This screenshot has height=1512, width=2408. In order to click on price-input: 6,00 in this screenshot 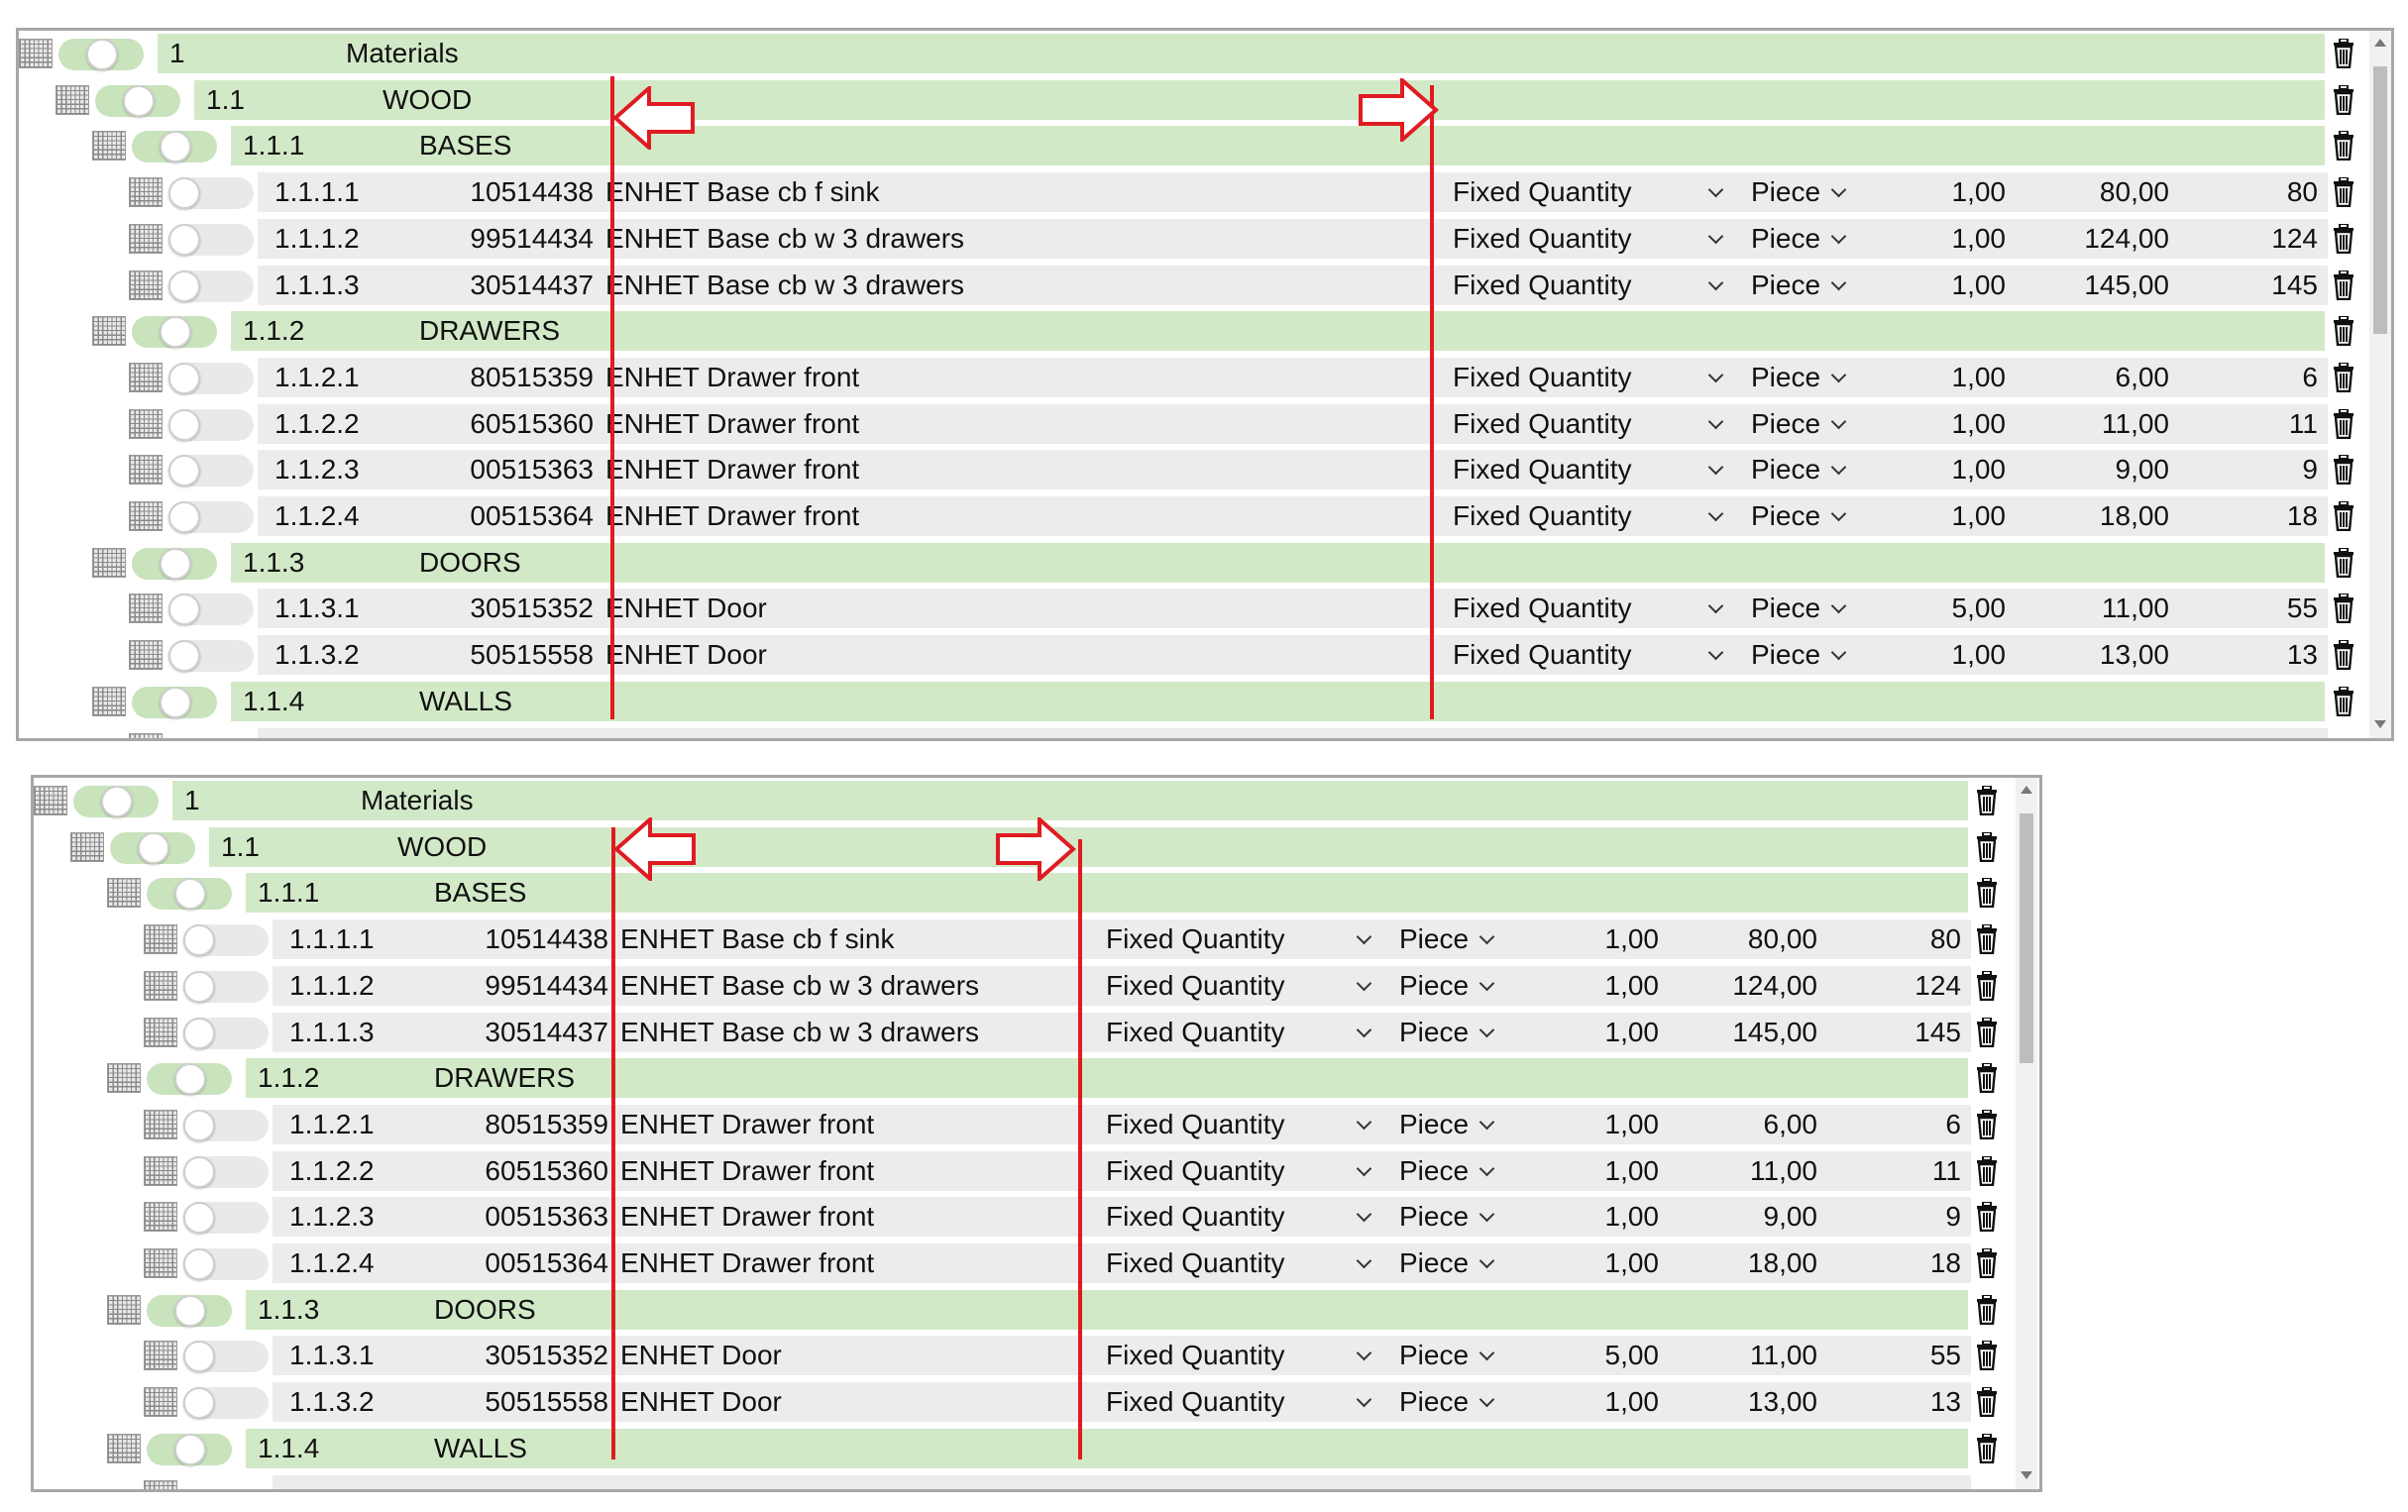, I will do `click(1748, 1125)`.